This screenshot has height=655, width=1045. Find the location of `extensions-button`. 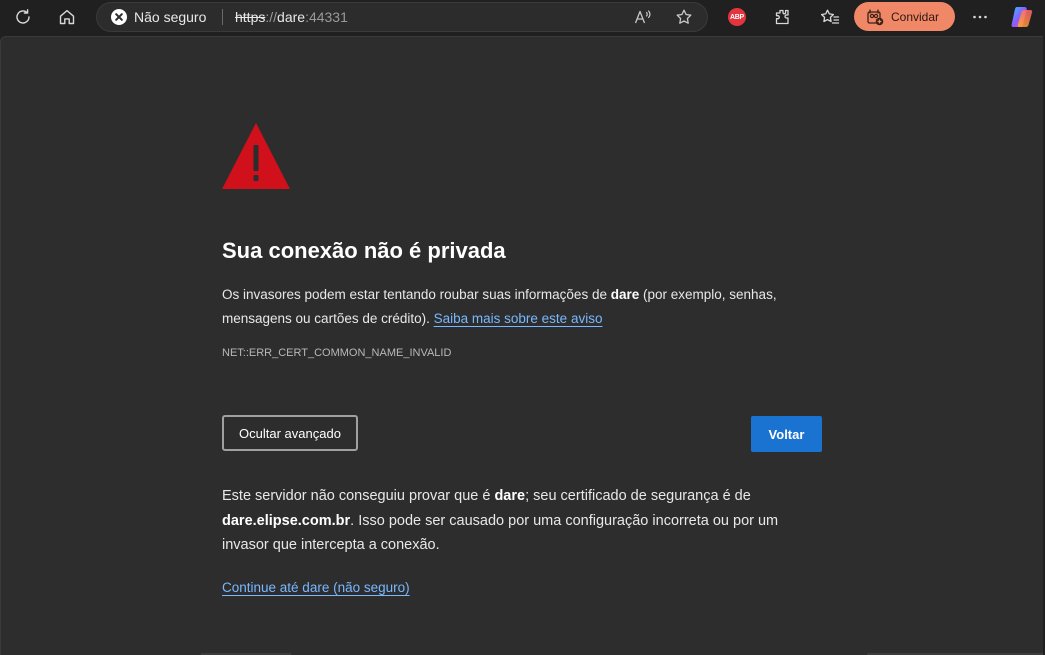

extensions-button is located at coordinates (782, 17).